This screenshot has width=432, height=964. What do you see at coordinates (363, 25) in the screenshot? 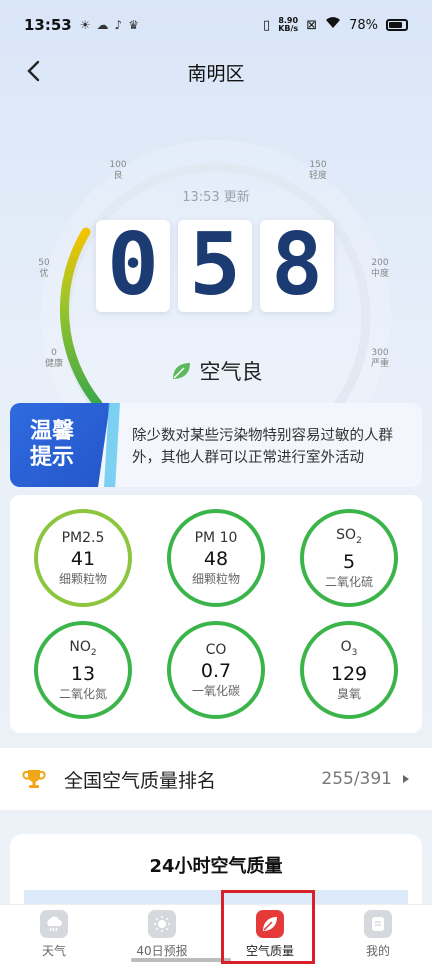
I see `battery-percent: 78%` at bounding box center [363, 25].